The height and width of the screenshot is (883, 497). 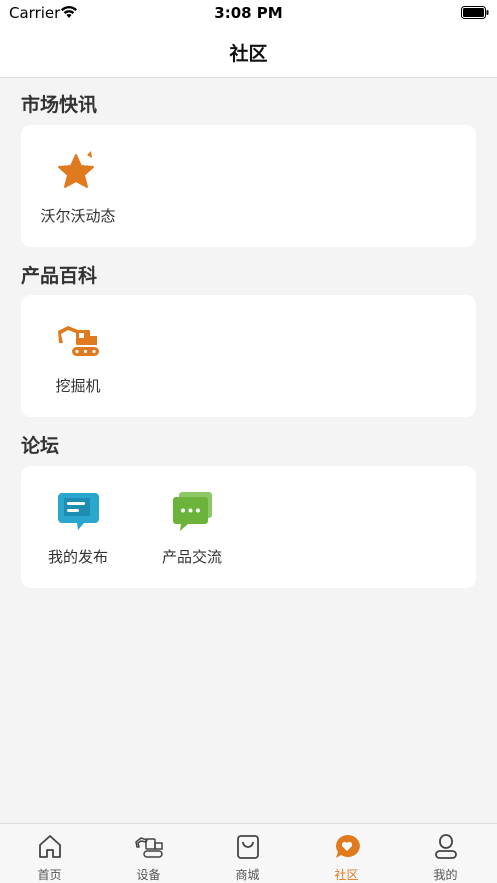 I want to click on tab-label: 我的, so click(x=445, y=875).